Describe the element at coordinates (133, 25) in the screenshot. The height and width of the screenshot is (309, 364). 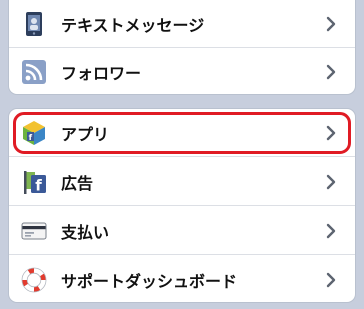
I see `settings-item-label: テキストメッセージ` at that location.